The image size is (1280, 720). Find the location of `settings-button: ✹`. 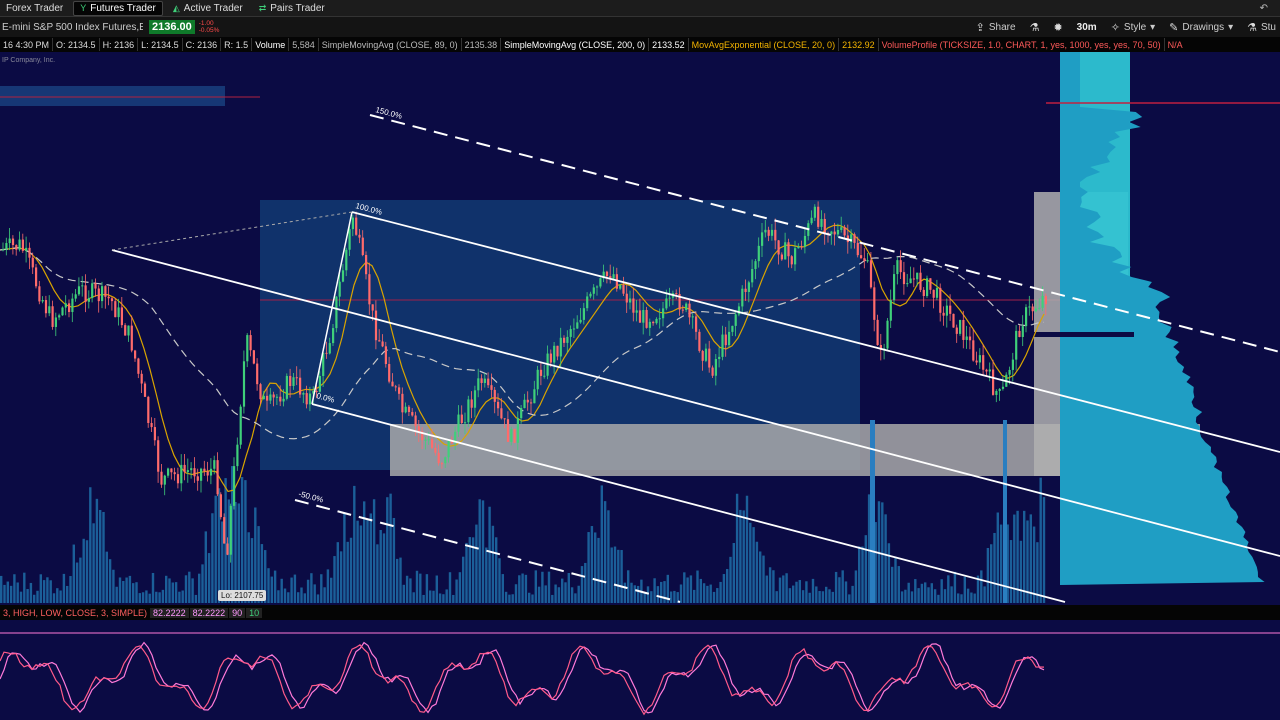

settings-button: ✹ is located at coordinates (1057, 27).